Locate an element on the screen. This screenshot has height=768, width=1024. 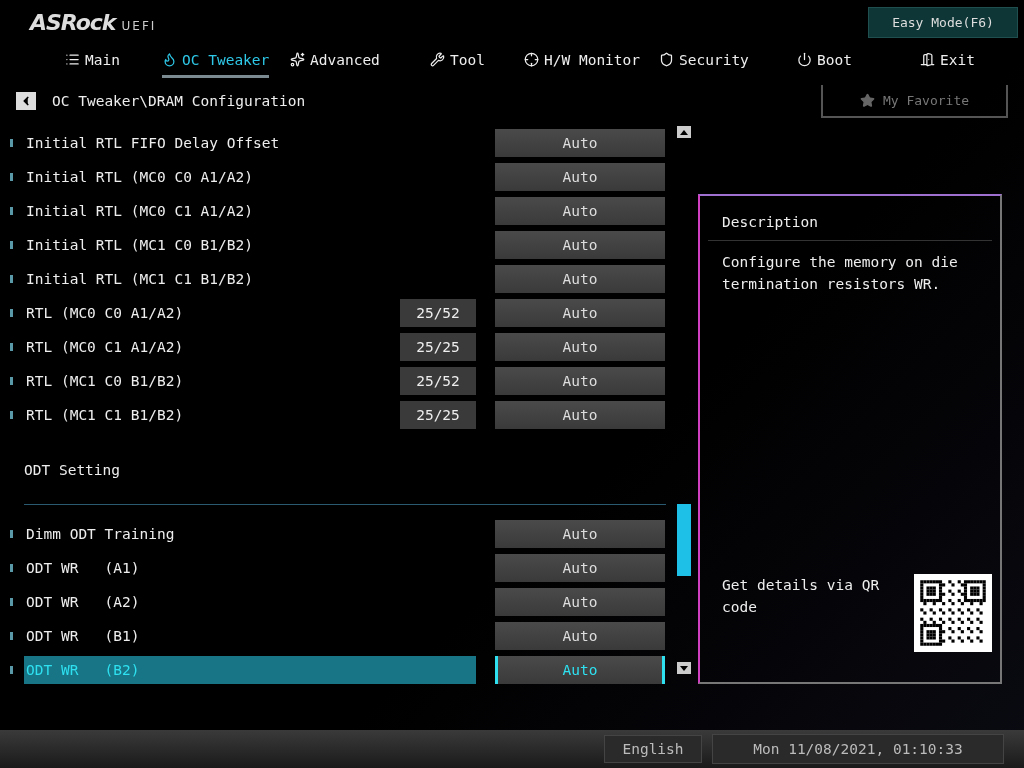
star-icon is located at coordinates (867, 100).